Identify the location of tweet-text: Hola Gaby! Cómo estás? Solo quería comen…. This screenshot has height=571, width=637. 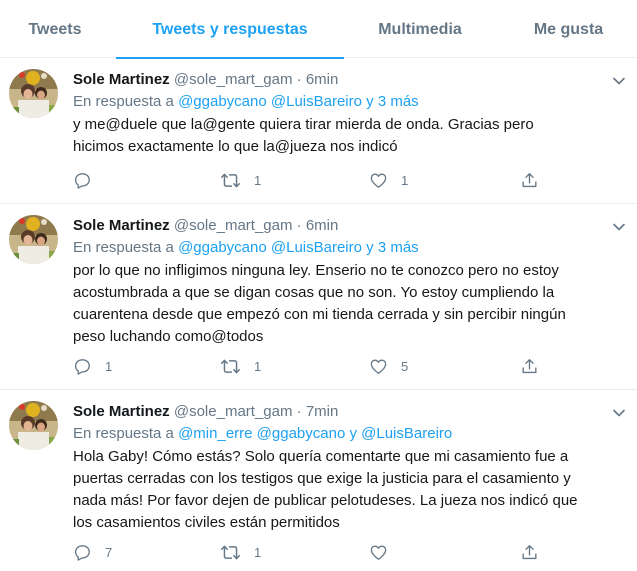
(350, 490).